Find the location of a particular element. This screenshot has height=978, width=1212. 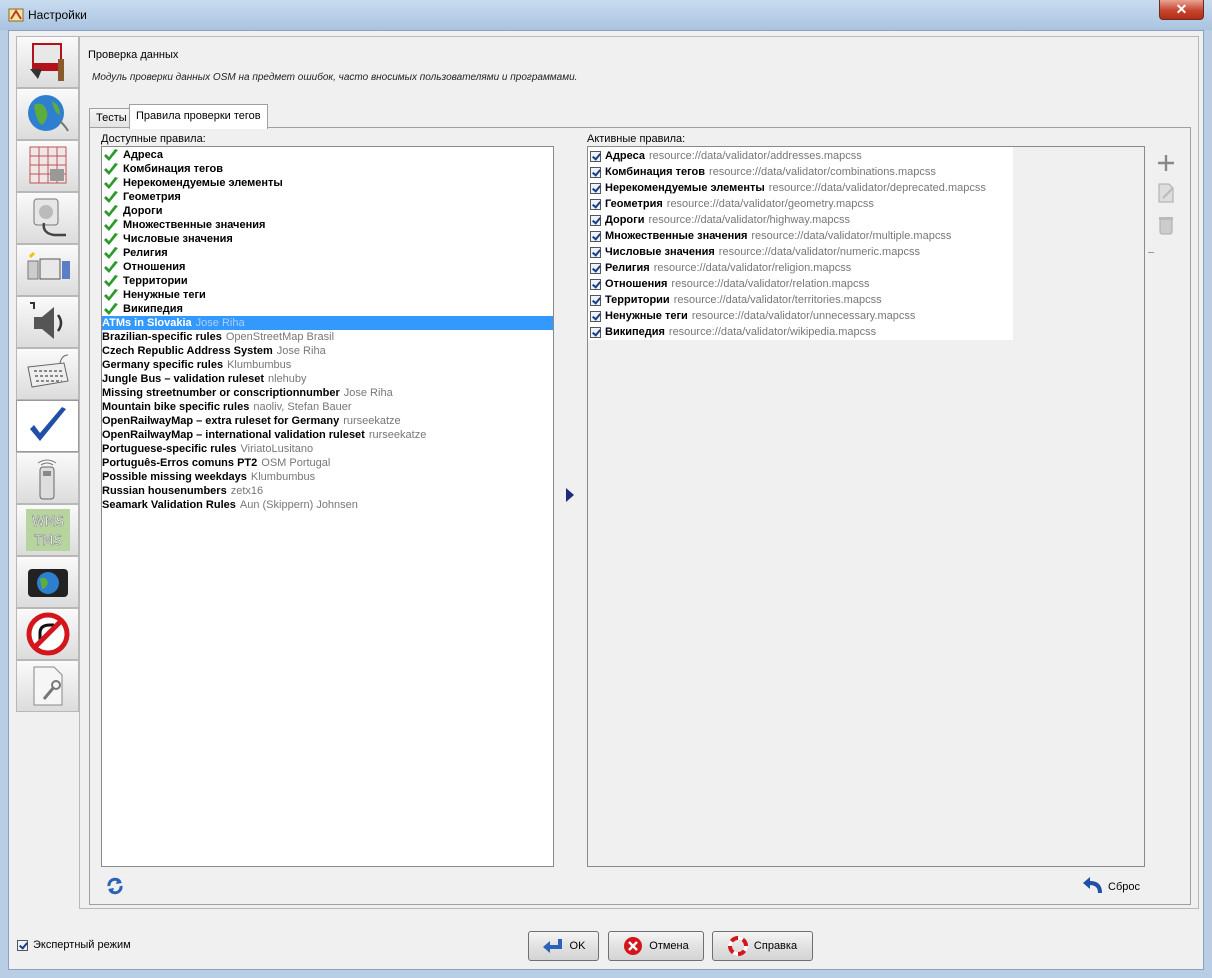

available-rule-item: Jungle Bus – validation ruleset nlehuby is located at coordinates (327, 379).